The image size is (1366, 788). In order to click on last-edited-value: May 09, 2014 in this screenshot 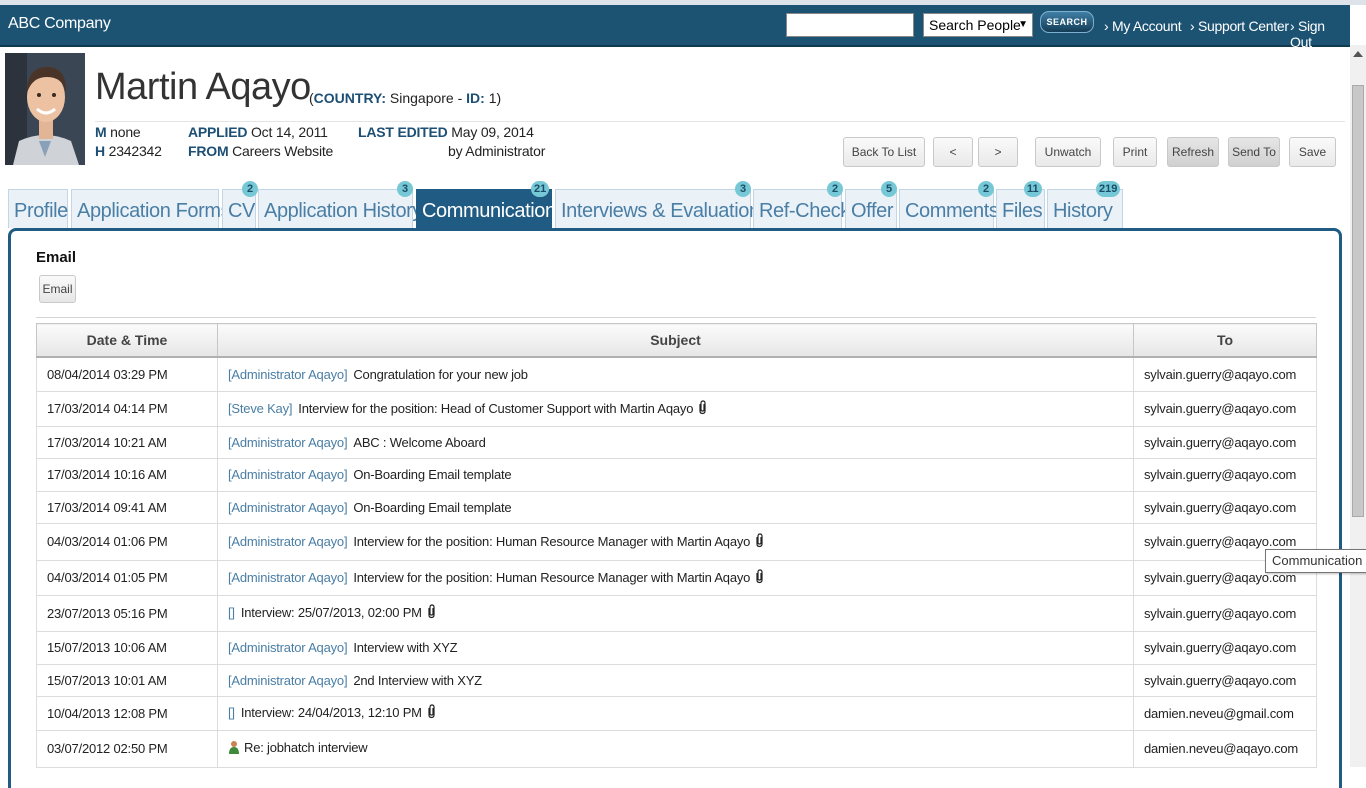, I will do `click(492, 132)`.